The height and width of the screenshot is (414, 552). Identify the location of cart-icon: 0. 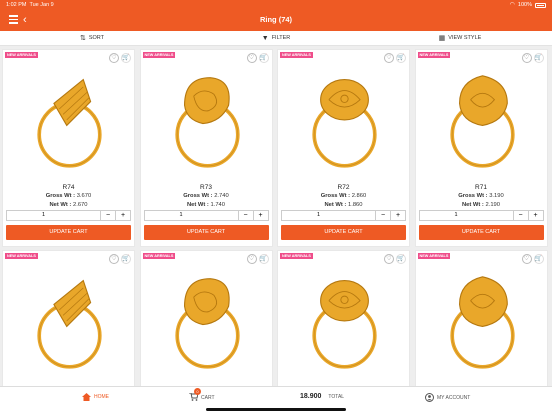
(195, 395).